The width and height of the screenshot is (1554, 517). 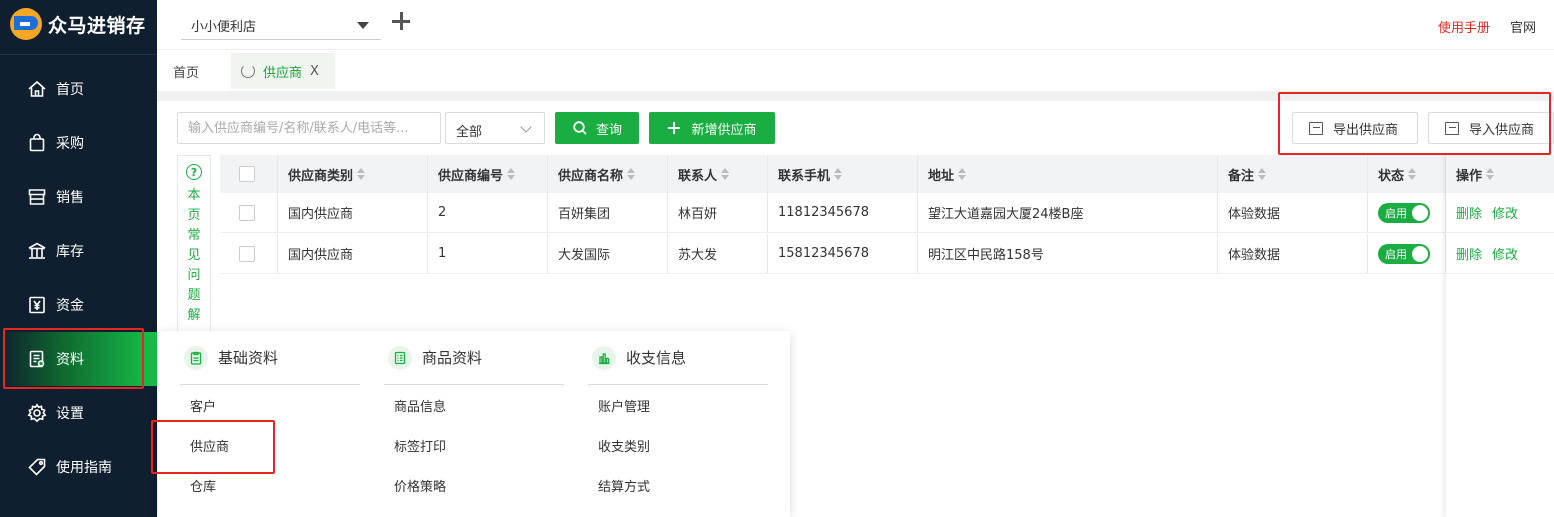 What do you see at coordinates (270, 445) in the screenshot?
I see `menu-item-supplier: 供应商` at bounding box center [270, 445].